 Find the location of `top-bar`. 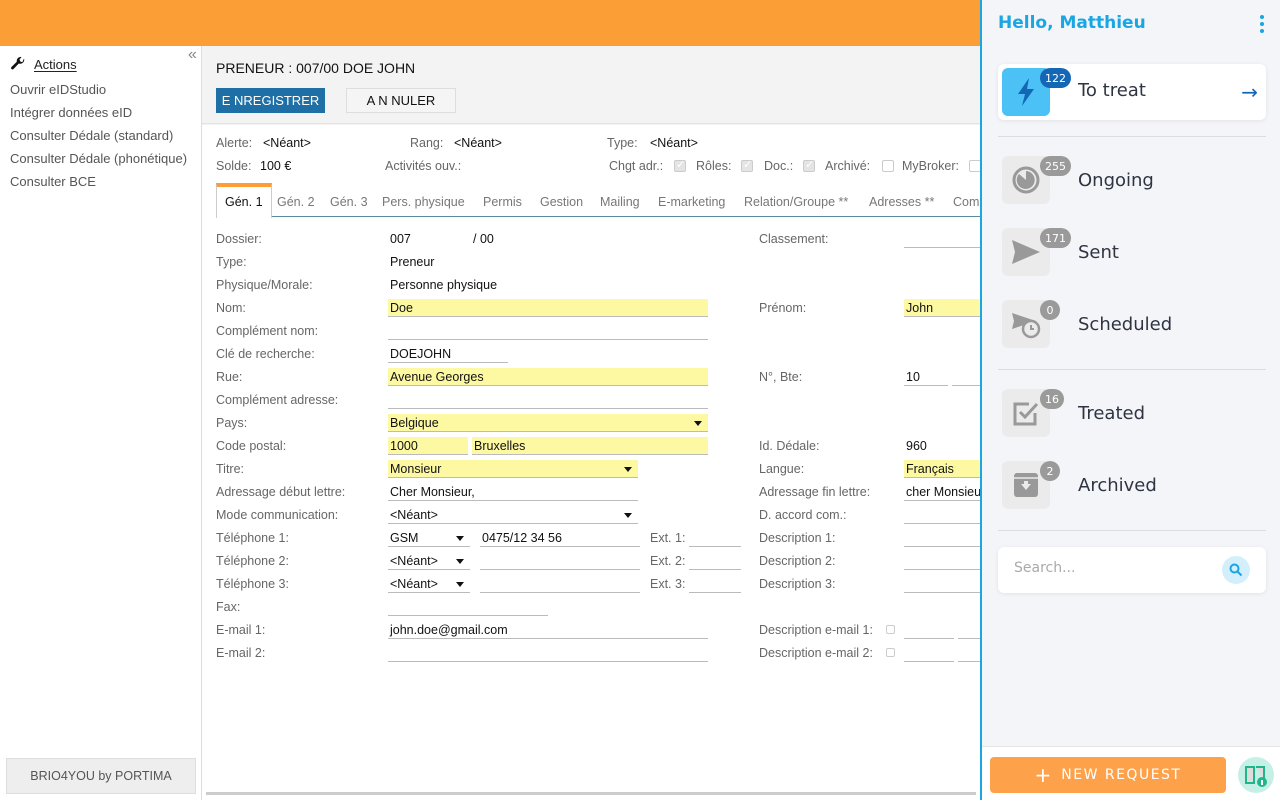

top-bar is located at coordinates (490, 23).